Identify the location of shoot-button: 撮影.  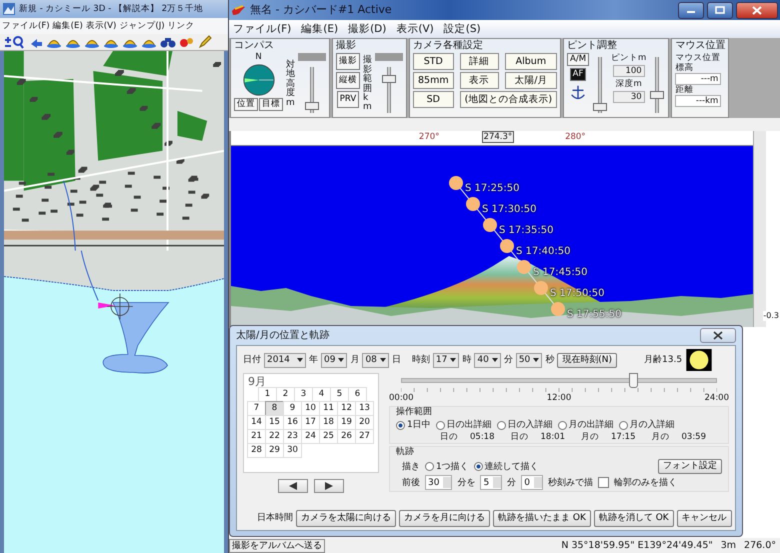
(348, 61).